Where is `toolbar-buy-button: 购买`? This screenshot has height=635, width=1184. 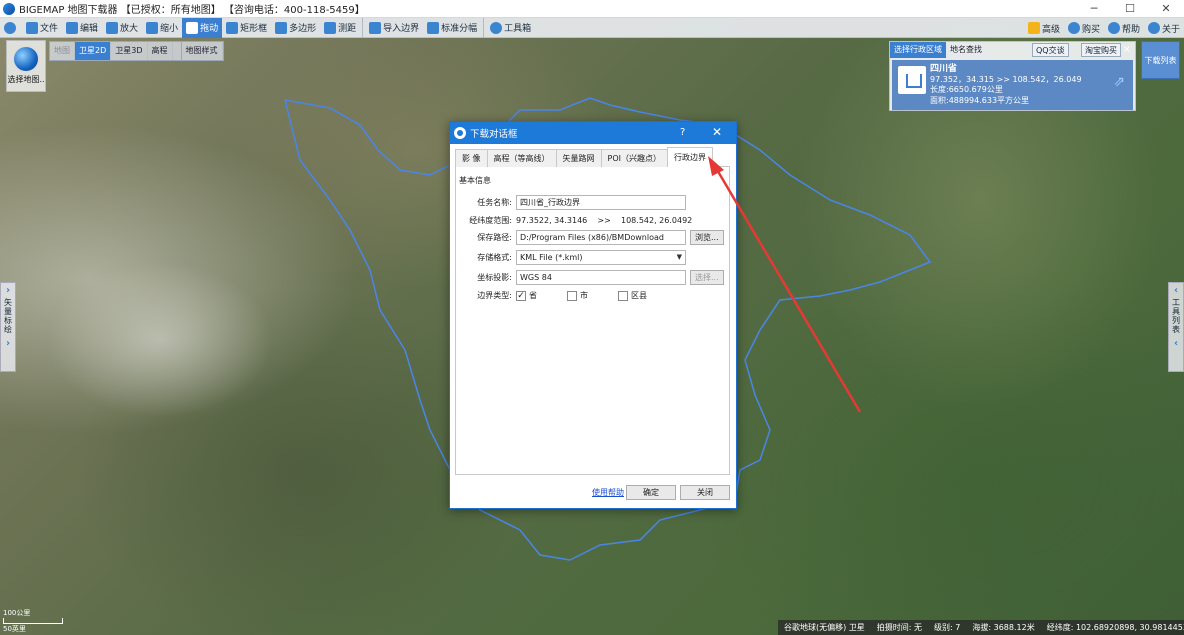 toolbar-buy-button: 购买 is located at coordinates (1084, 28).